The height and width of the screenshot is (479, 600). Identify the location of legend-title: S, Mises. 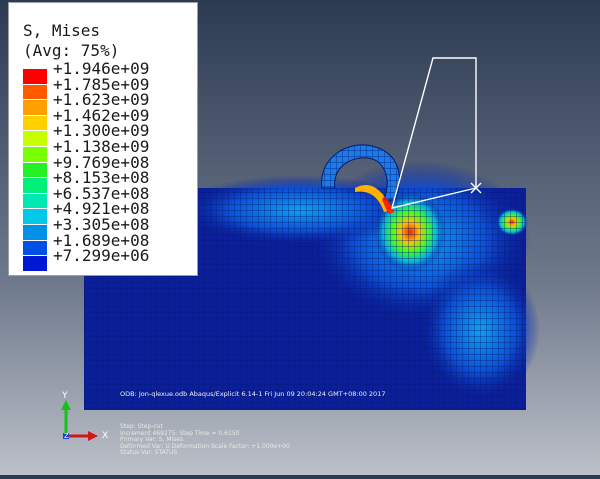
(62, 30).